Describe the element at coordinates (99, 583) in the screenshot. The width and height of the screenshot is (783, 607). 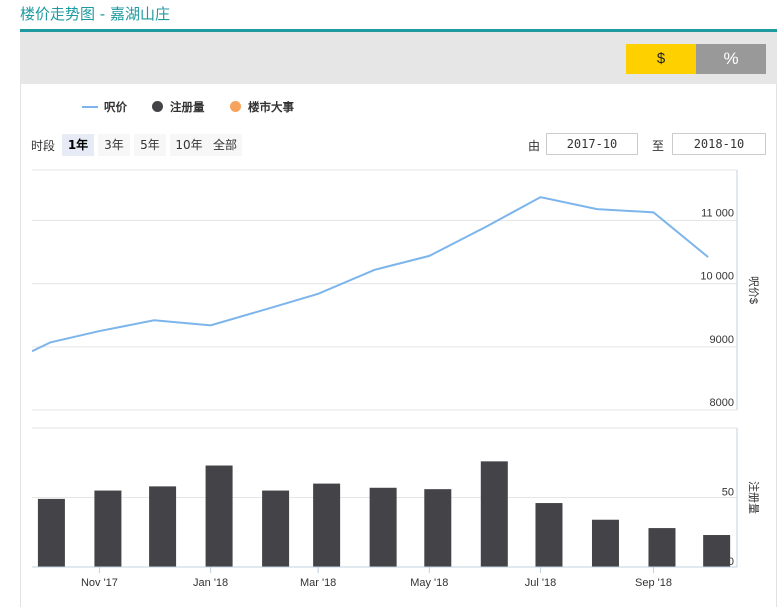
I see `x-tick-label: Nov '17` at that location.